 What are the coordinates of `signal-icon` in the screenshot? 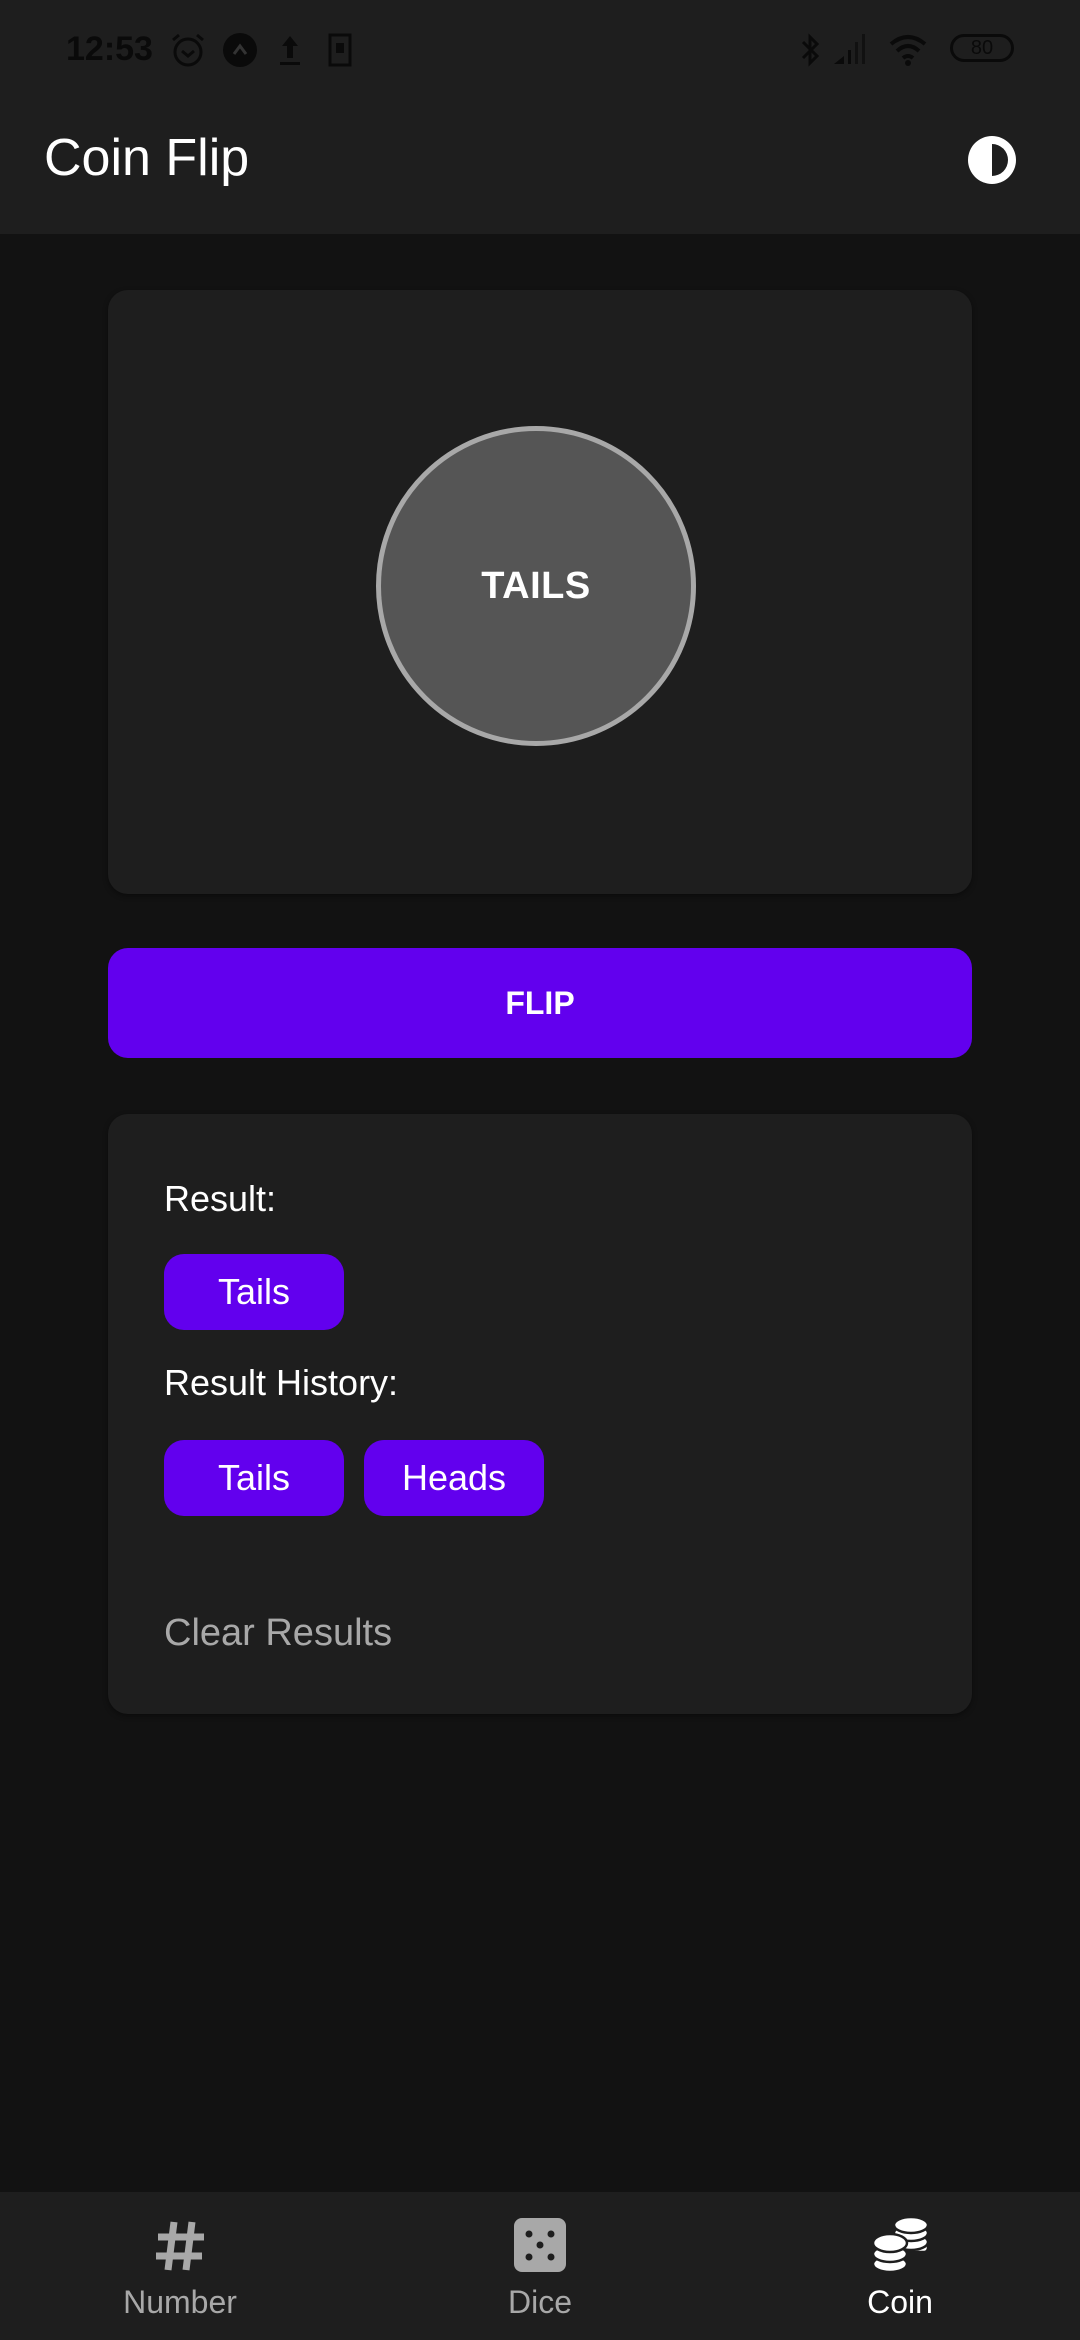 It's located at (849, 49).